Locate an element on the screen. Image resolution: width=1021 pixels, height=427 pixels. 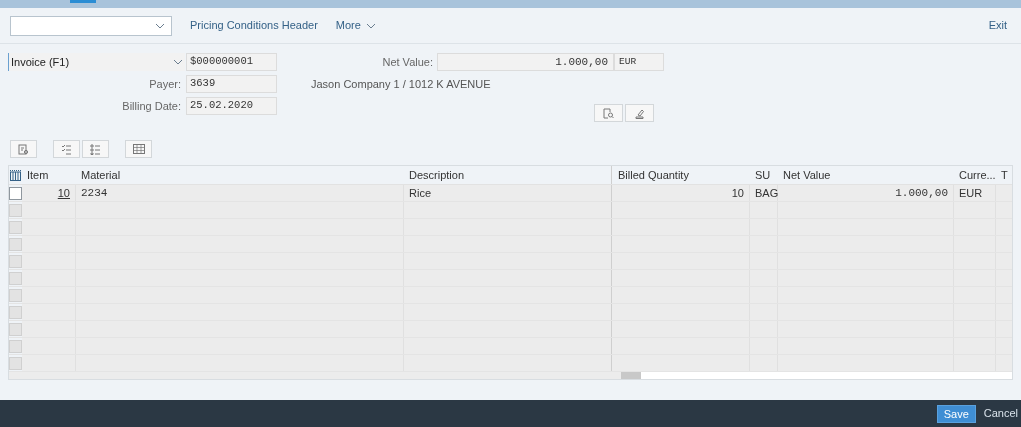
eraser-icon is located at coordinates (639, 113).